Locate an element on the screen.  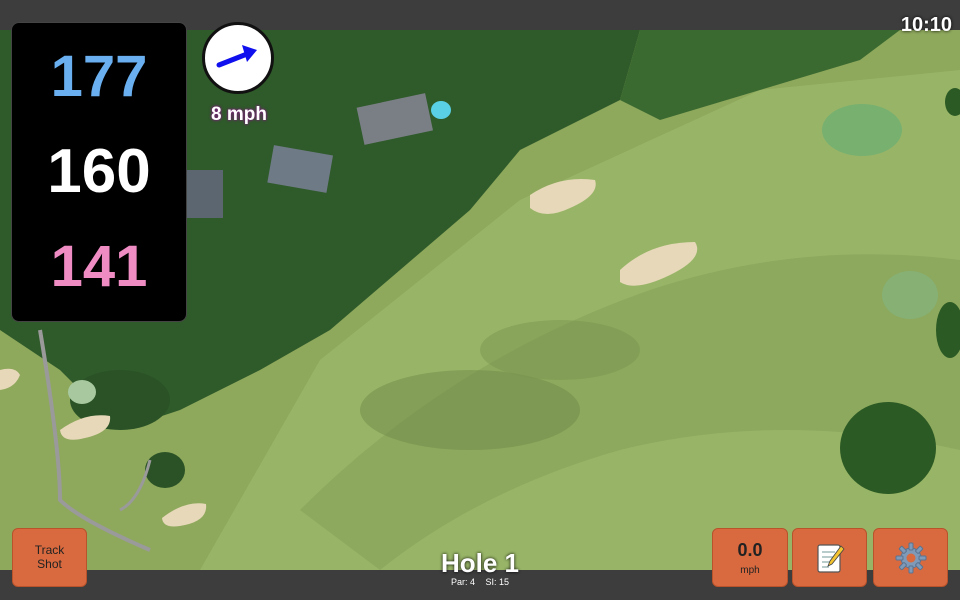
speed-unit: mph is located at coordinates (750, 570).